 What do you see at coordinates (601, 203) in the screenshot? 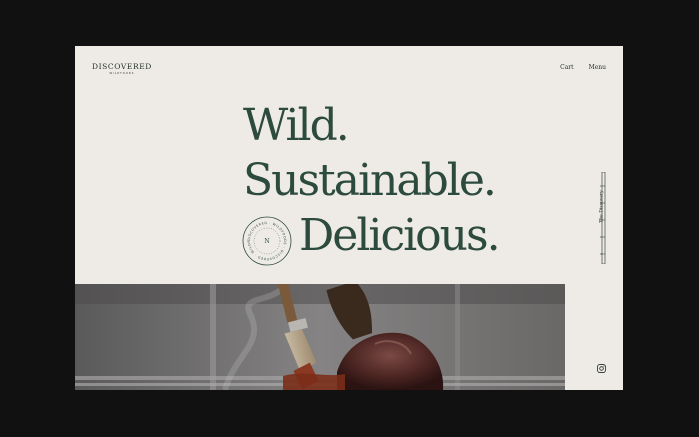
I see `scroll-tick-label: 02` at bounding box center [601, 203].